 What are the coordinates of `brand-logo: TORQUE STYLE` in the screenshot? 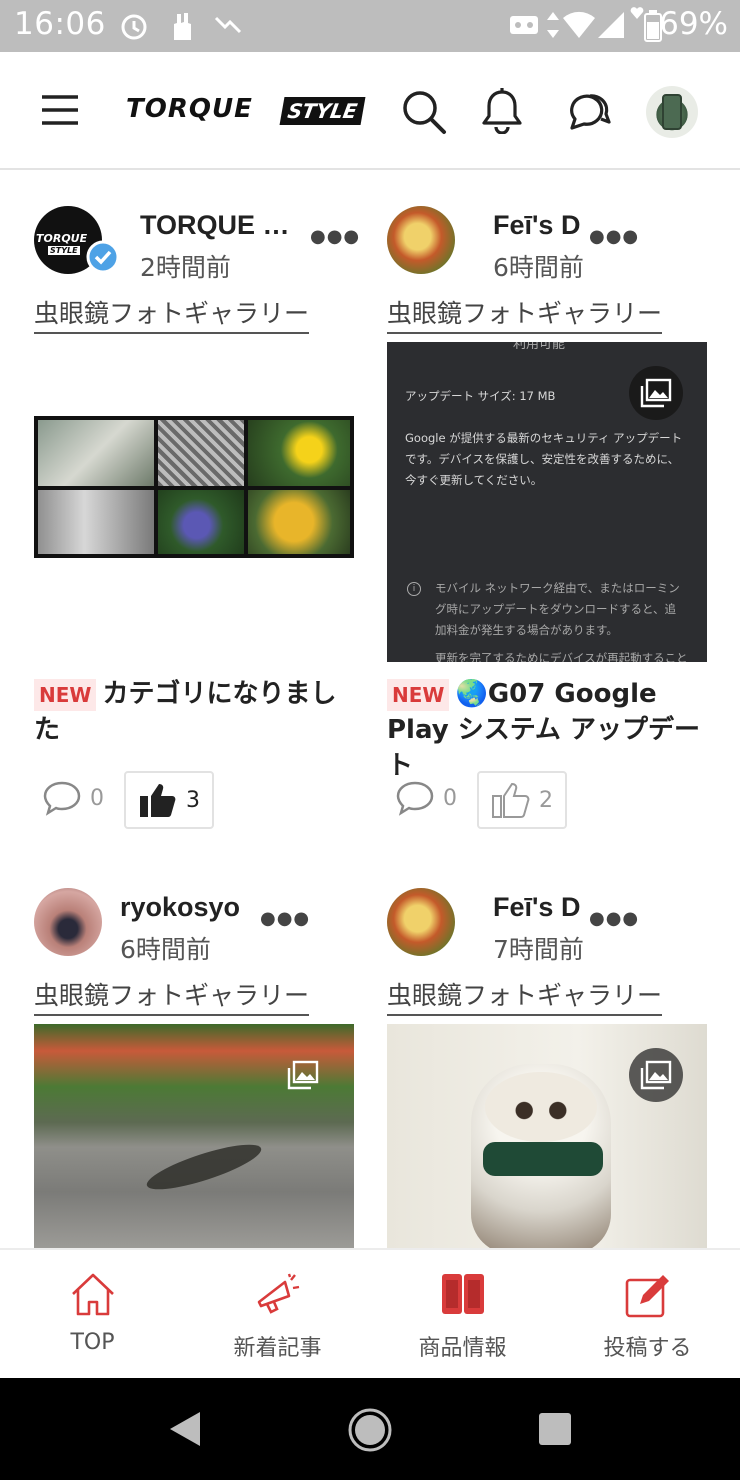 It's located at (246, 111).